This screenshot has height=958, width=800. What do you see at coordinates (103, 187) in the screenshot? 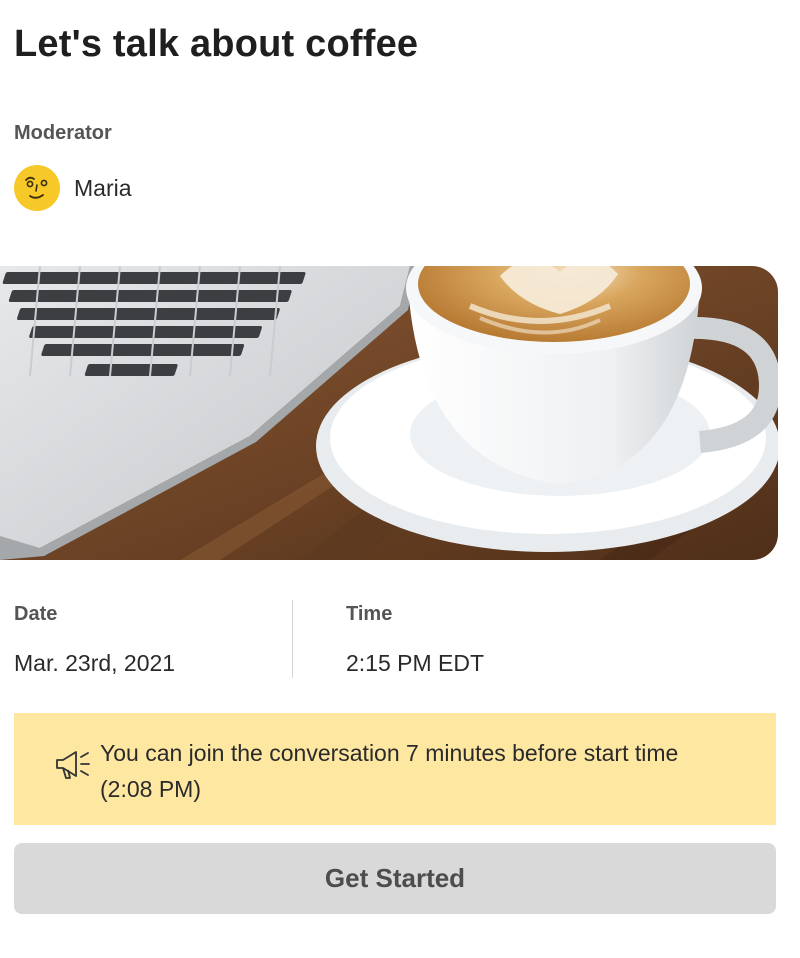
I see `moderator-name: Maria` at bounding box center [103, 187].